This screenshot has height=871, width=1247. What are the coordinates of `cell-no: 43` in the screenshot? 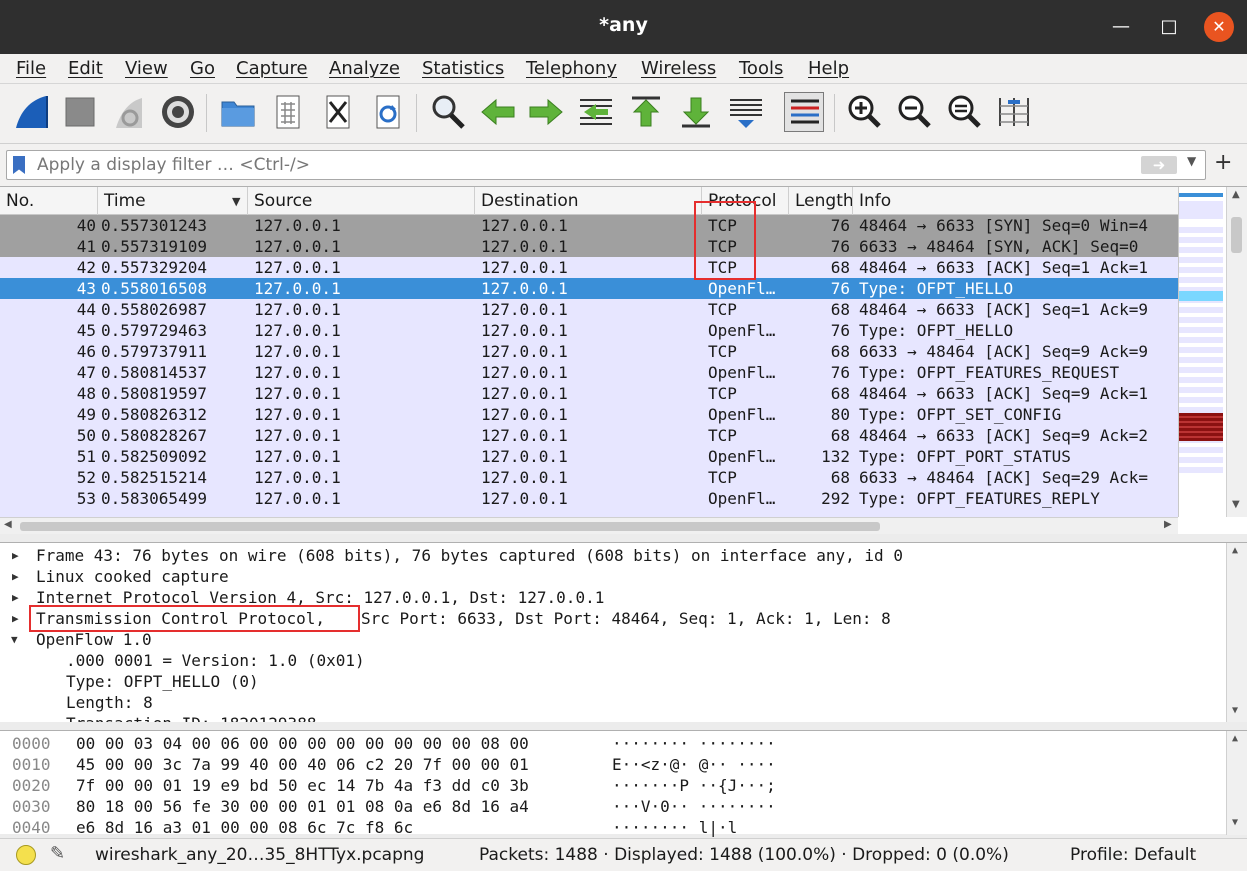 It's located at (86, 288).